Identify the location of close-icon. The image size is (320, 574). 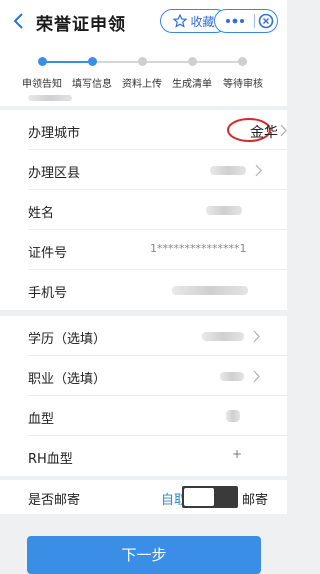
(266, 21).